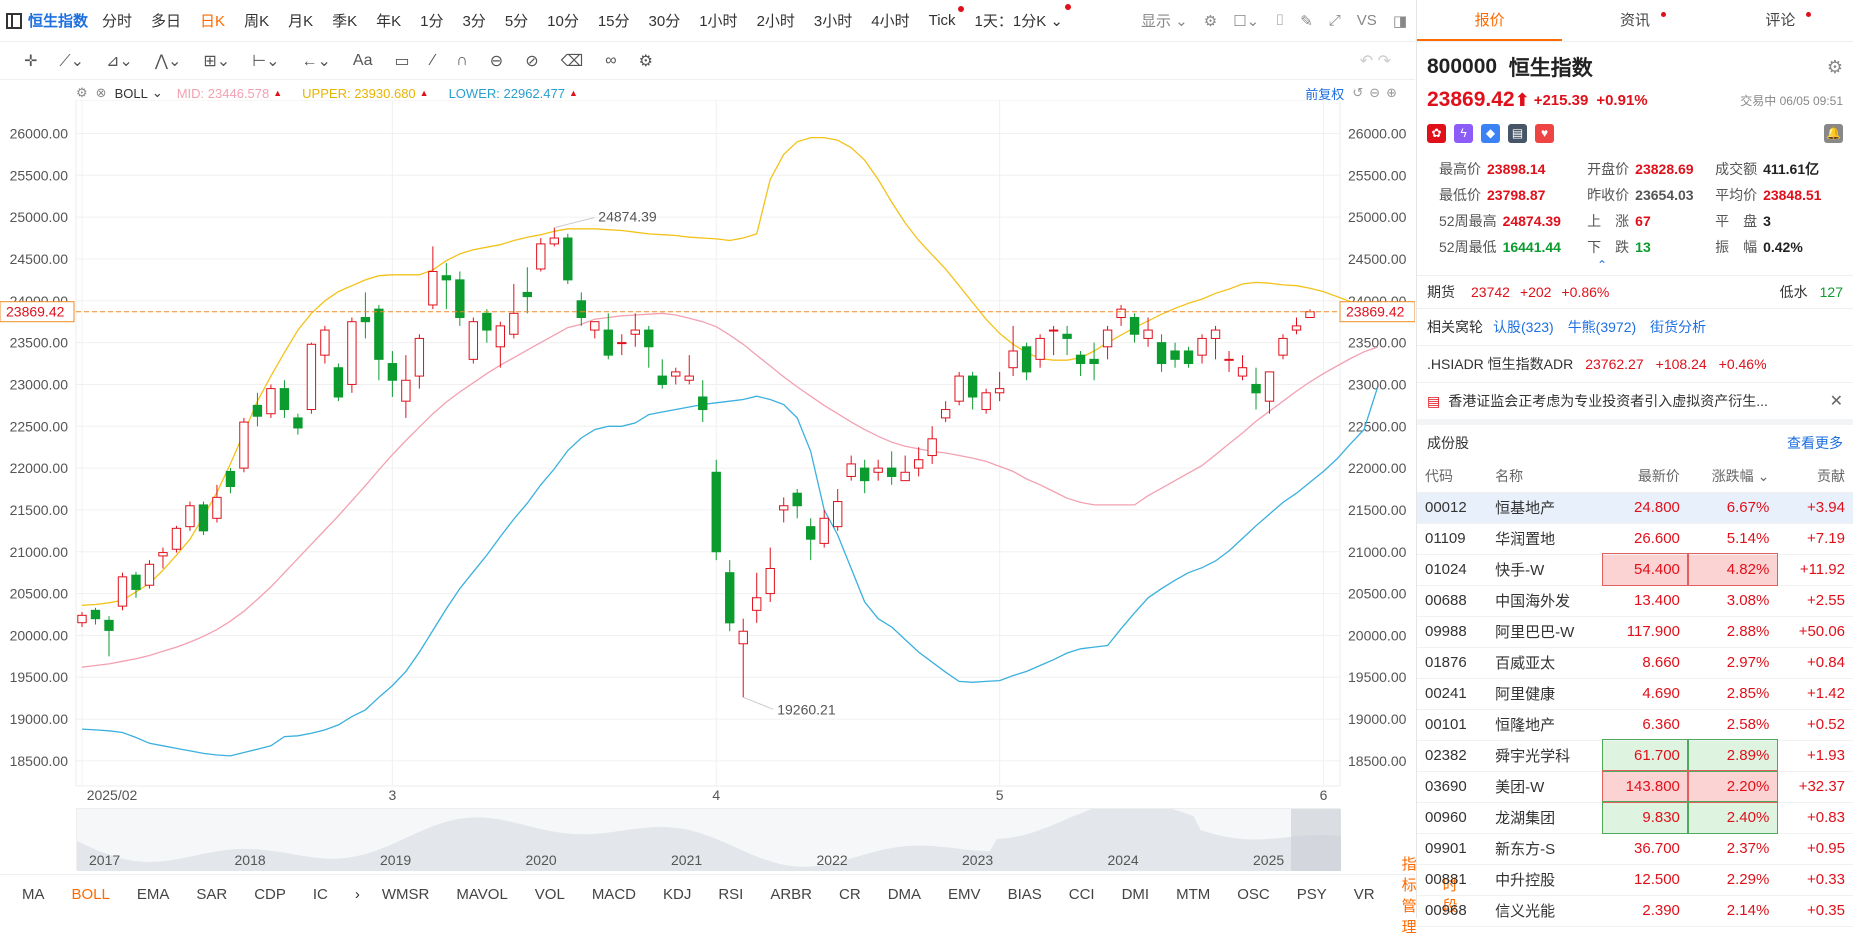 This screenshot has width=1853, height=937. What do you see at coordinates (270, 894) in the screenshot?
I see `indicator-tab-cdp: CDP` at bounding box center [270, 894].